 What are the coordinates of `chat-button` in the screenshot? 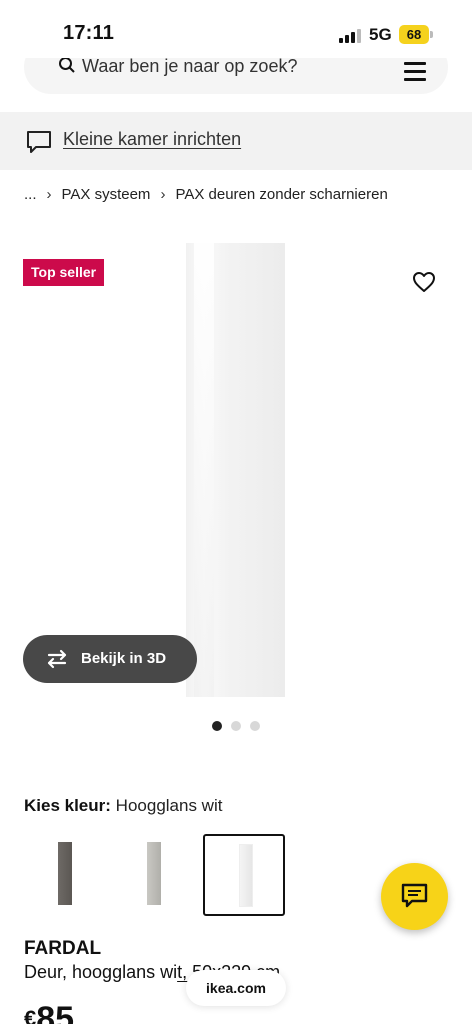 It's located at (414, 896).